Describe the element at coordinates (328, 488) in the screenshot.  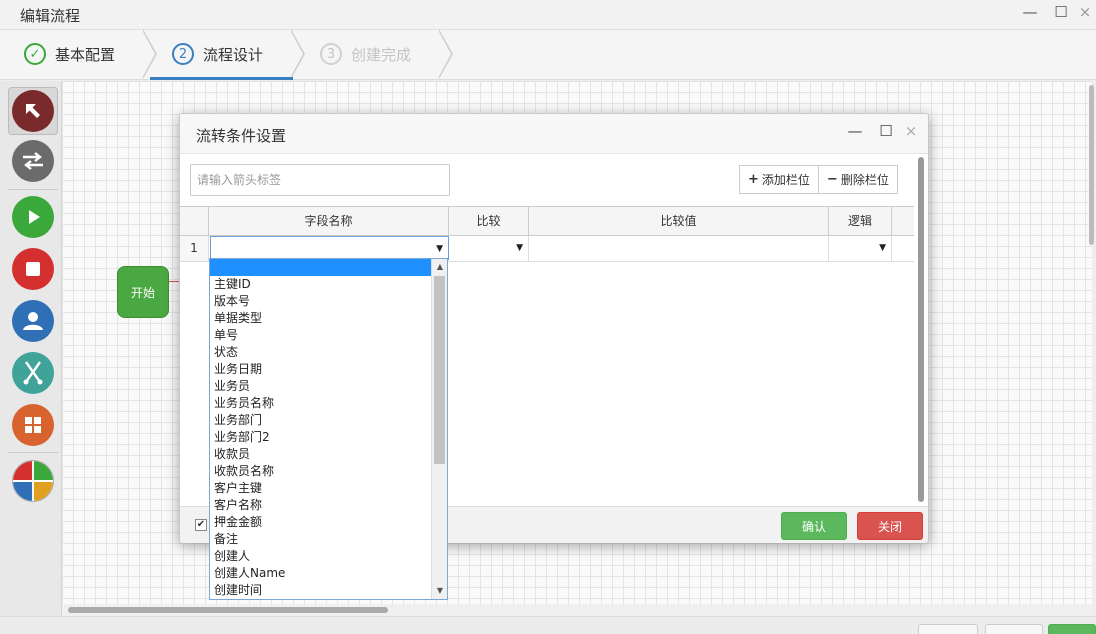
I see `dropdown-option: 客户主键` at that location.